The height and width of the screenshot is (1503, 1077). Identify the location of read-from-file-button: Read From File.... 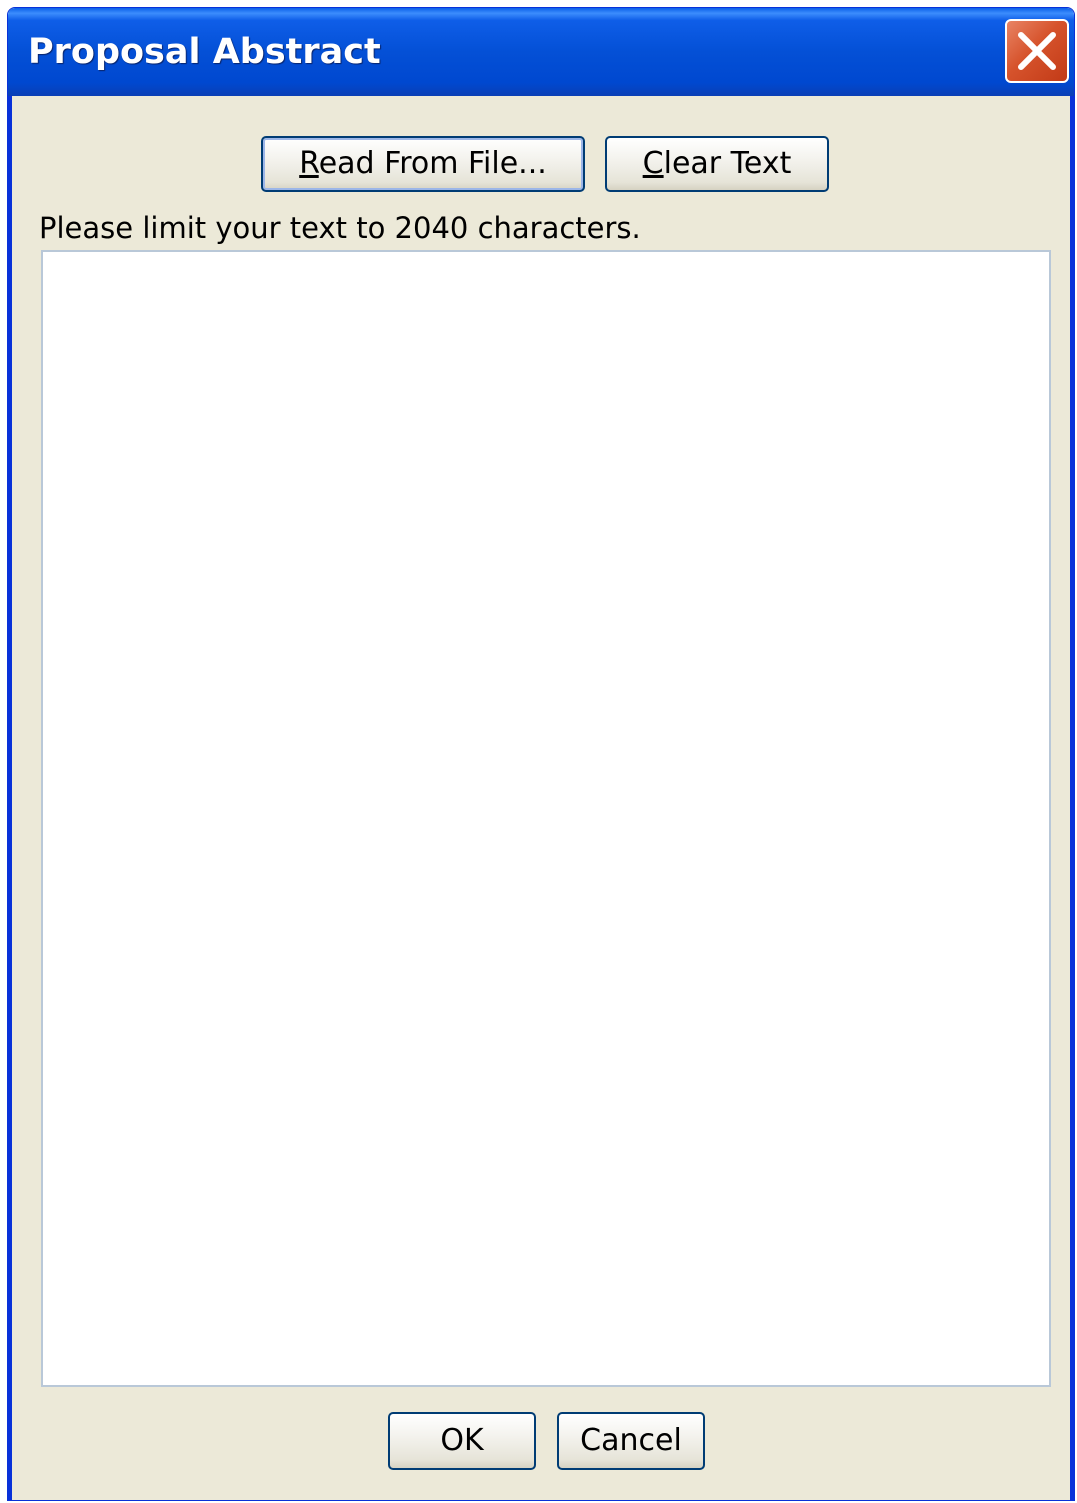
(423, 164).